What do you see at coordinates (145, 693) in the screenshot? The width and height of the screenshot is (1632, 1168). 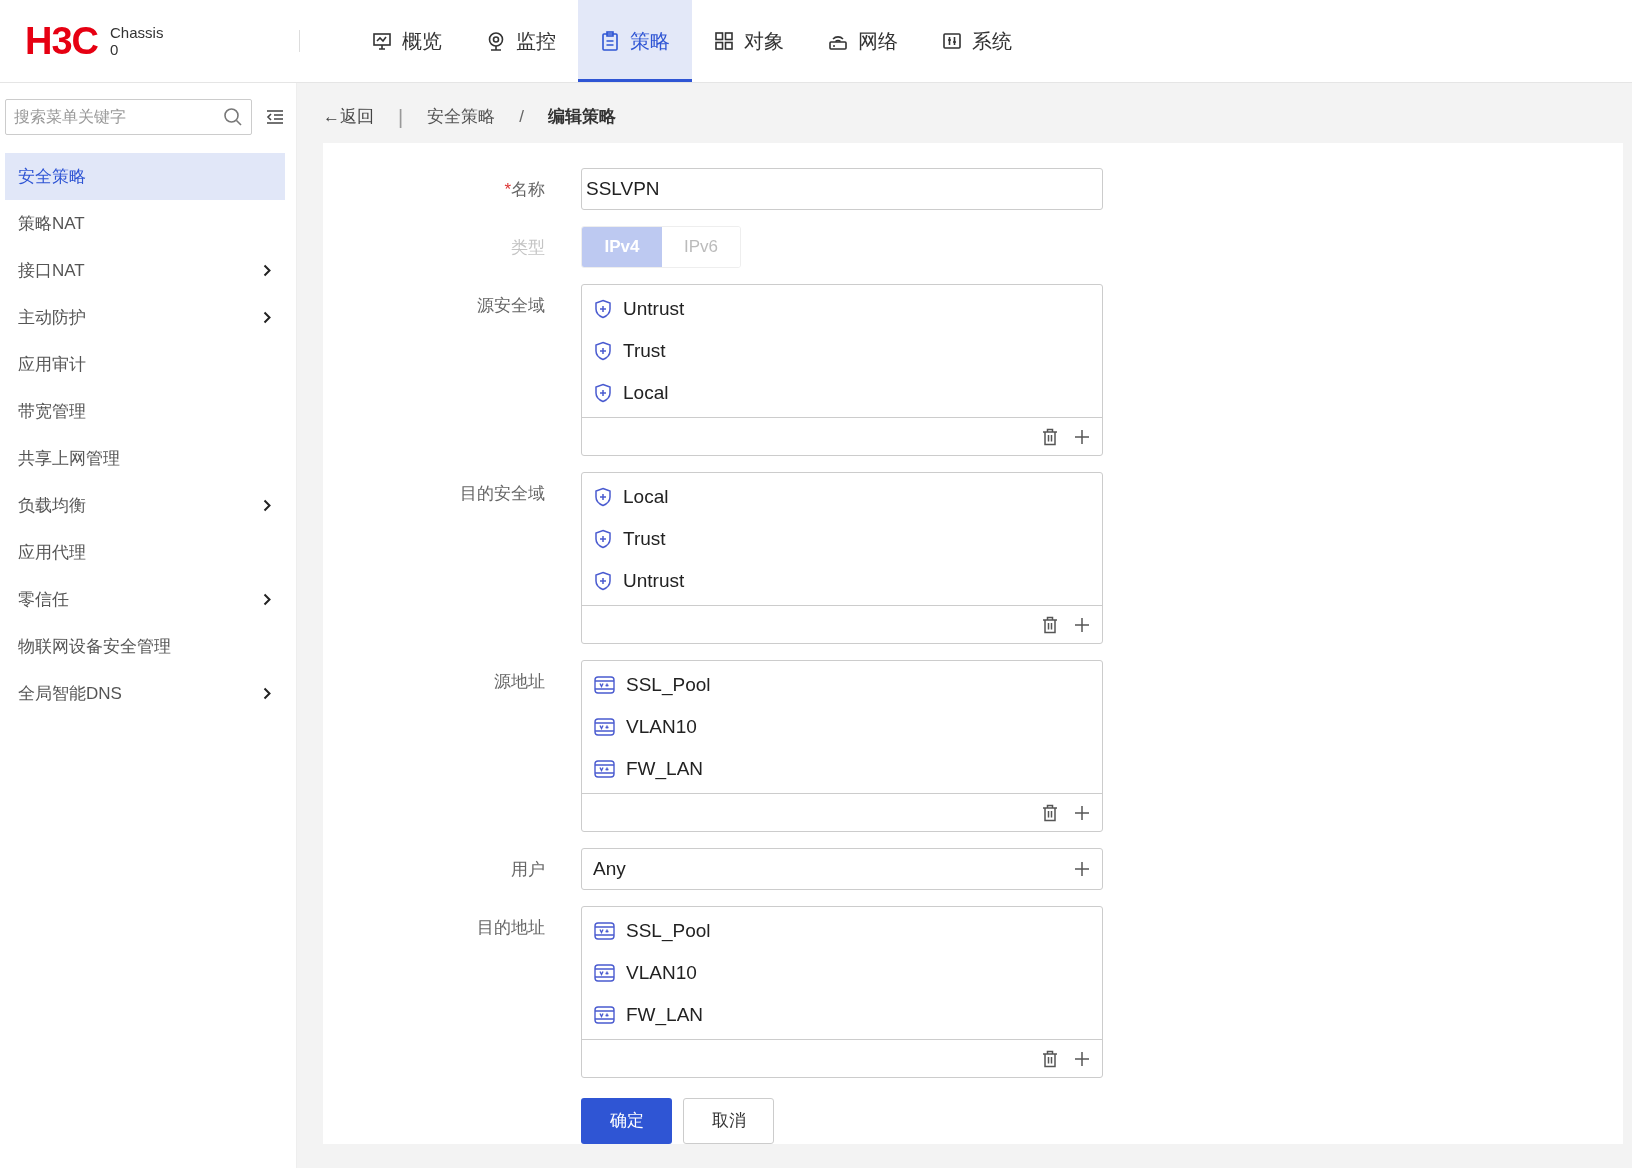 I see `sidebar-item: 全局智能DNS` at bounding box center [145, 693].